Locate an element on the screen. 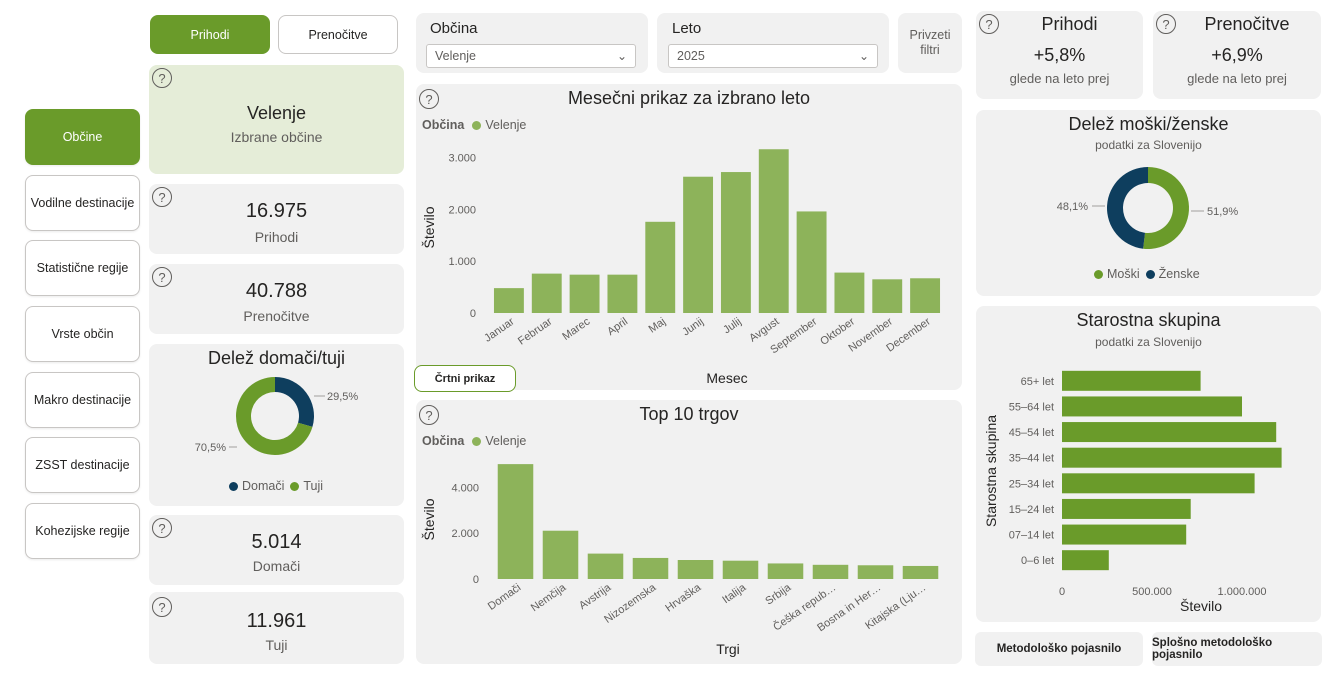 The height and width of the screenshot is (675, 1342). sidebar-item-1: Občine is located at coordinates (82, 137).